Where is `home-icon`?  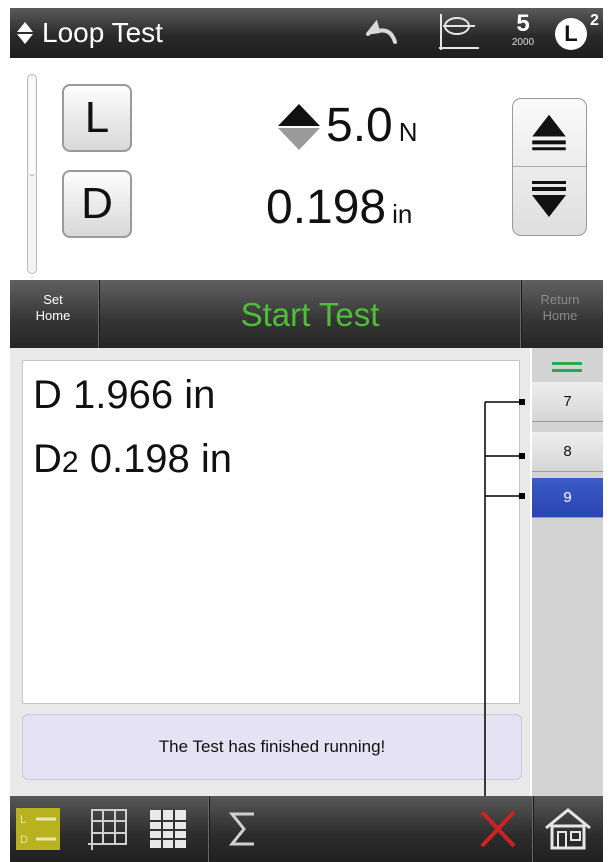
home-icon is located at coordinates (568, 829).